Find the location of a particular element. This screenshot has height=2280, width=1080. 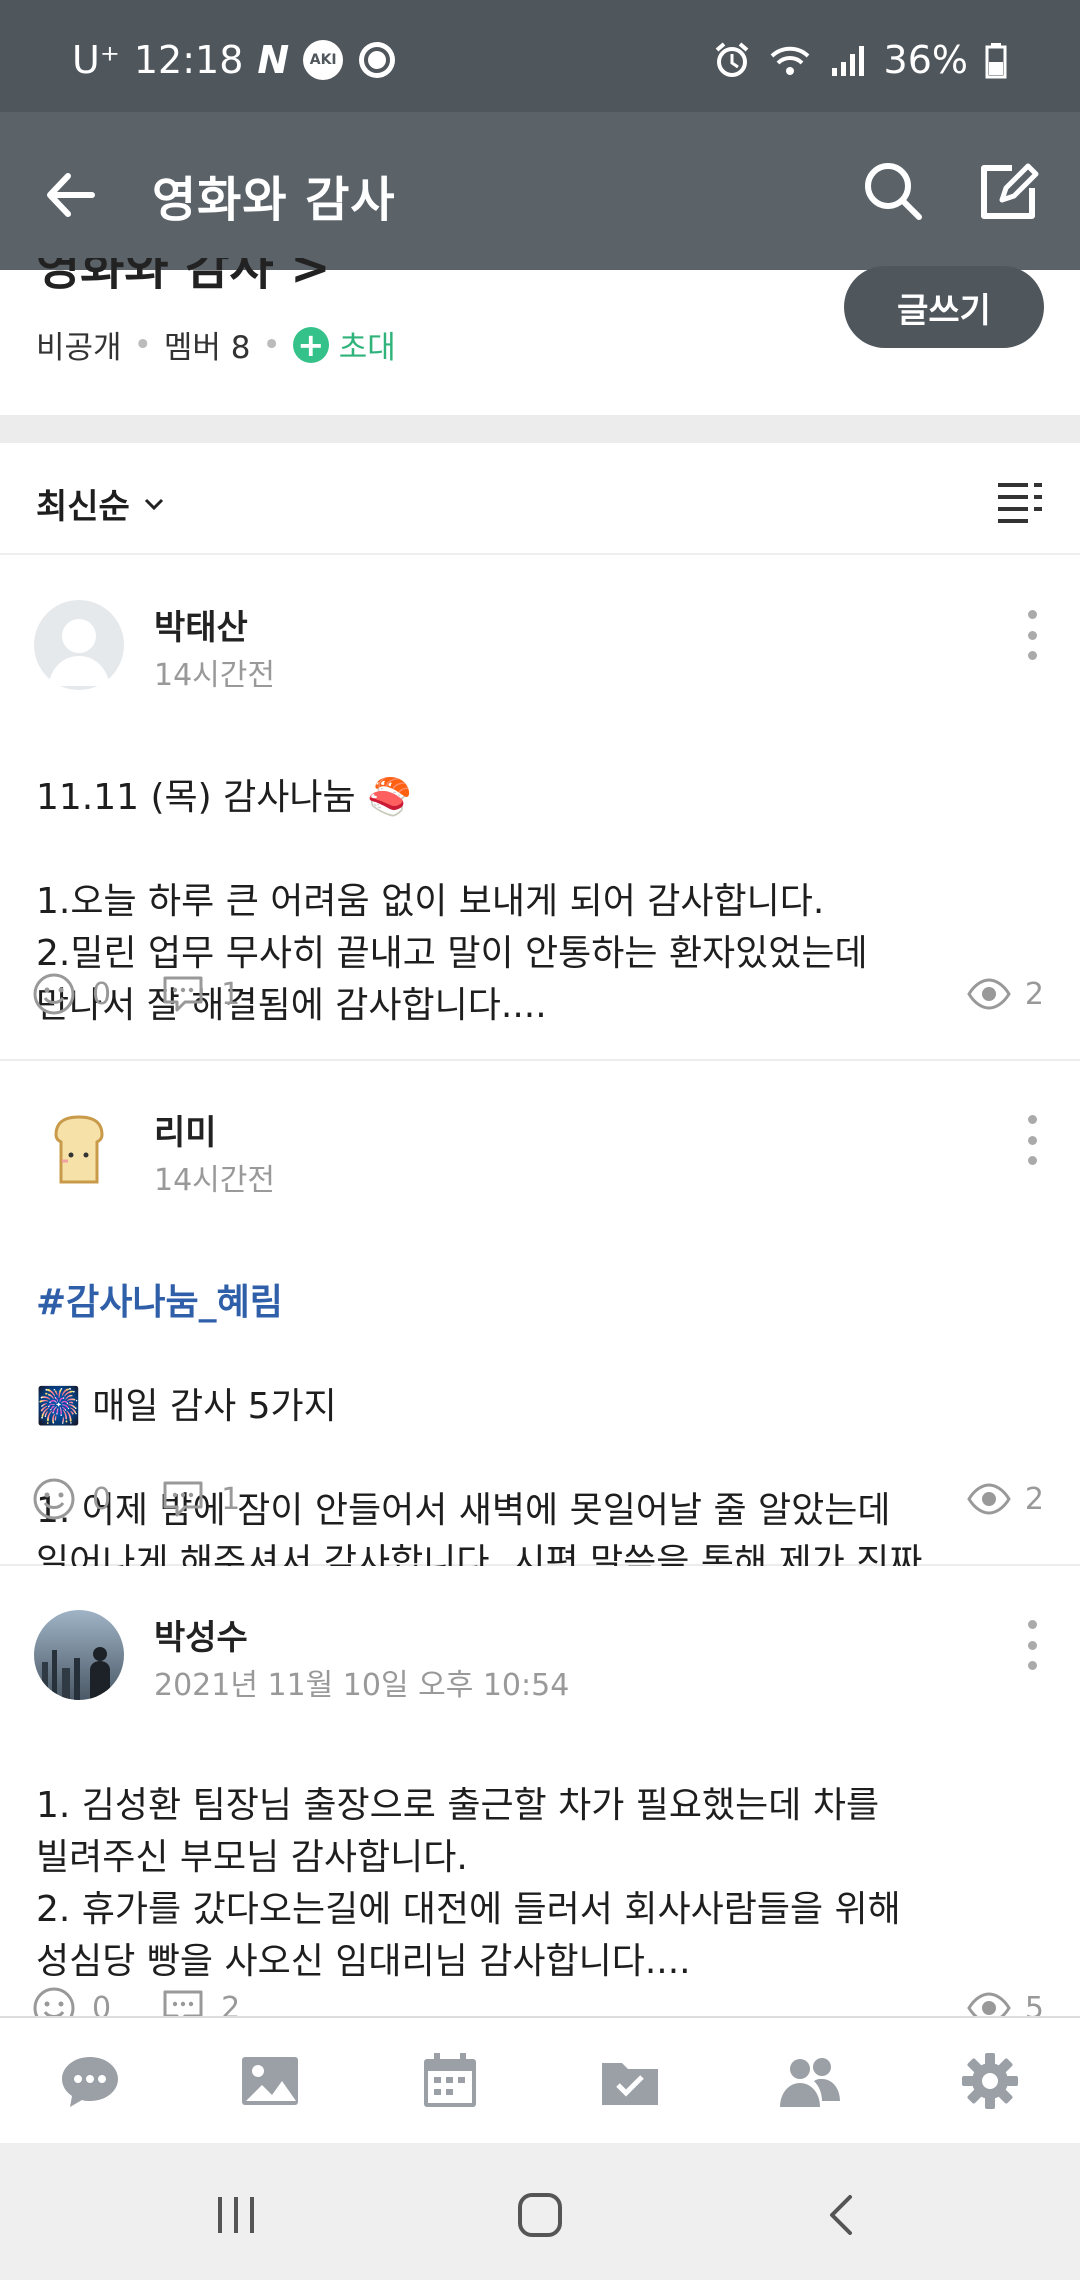

battery-icon is located at coordinates (996, 60).